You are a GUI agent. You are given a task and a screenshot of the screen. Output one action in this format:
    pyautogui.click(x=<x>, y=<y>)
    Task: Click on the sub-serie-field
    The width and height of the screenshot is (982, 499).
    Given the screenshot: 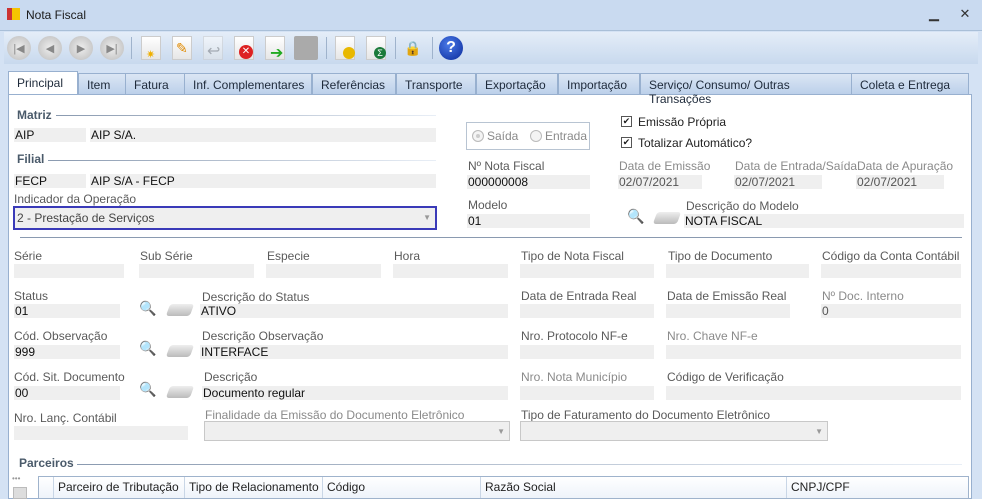 What is the action you would take?
    pyautogui.click(x=196, y=271)
    